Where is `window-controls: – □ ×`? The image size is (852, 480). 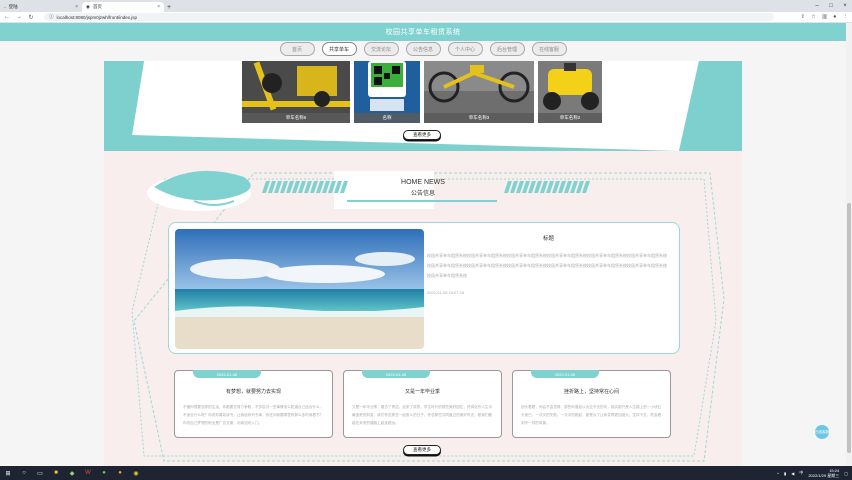 window-controls: – □ × is located at coordinates (831, 6).